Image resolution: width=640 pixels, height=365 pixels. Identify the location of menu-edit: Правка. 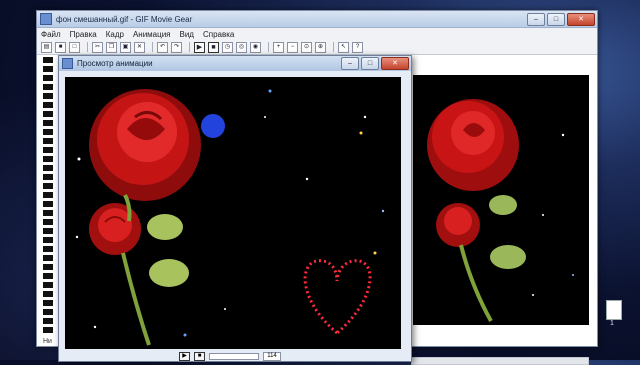
(83, 34).